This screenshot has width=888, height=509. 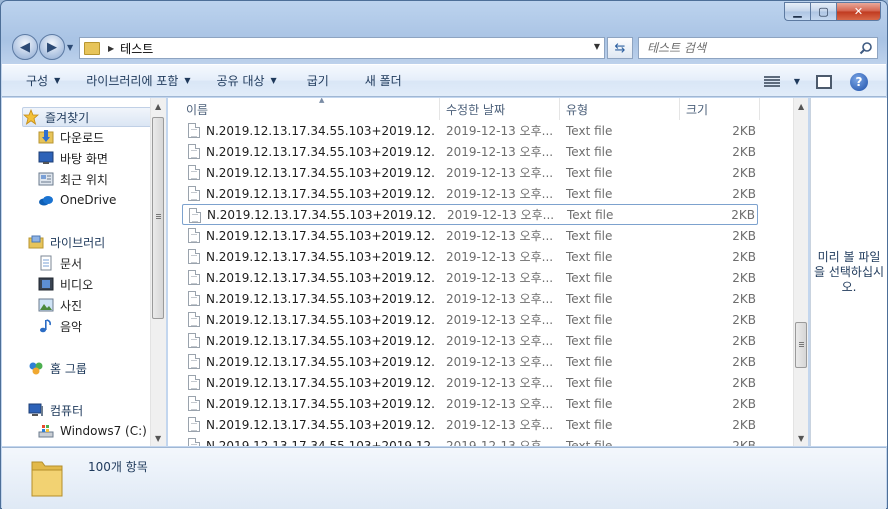 I want to click on preview-pane: 미리 볼 파일을 선택하십시오., so click(x=848, y=272).